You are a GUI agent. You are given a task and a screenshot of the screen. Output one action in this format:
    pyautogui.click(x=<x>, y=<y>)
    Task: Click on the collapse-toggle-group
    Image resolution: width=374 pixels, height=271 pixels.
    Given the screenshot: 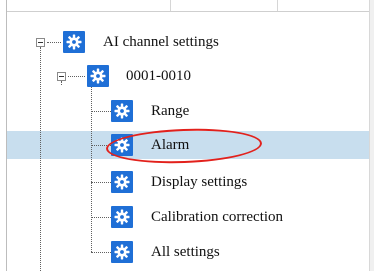 What is the action you would take?
    pyautogui.click(x=61, y=76)
    